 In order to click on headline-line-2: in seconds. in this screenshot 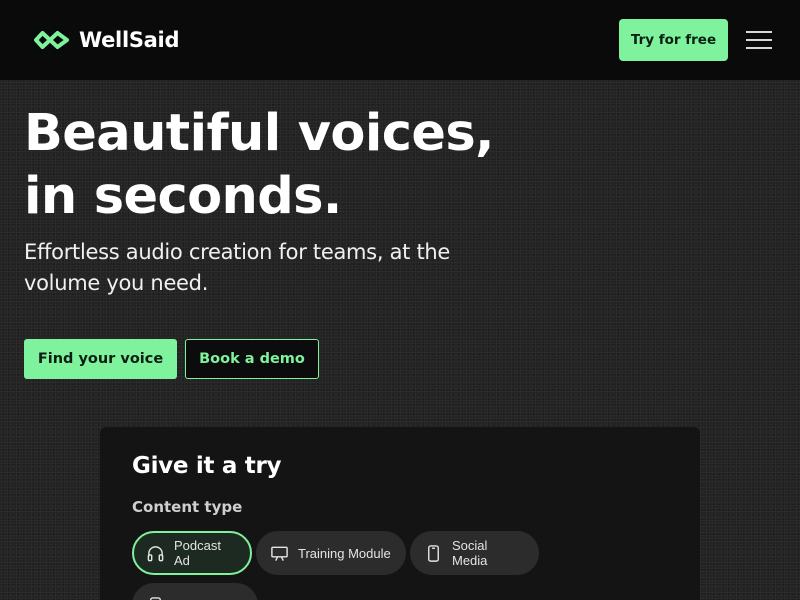, I will do `click(183, 196)`.